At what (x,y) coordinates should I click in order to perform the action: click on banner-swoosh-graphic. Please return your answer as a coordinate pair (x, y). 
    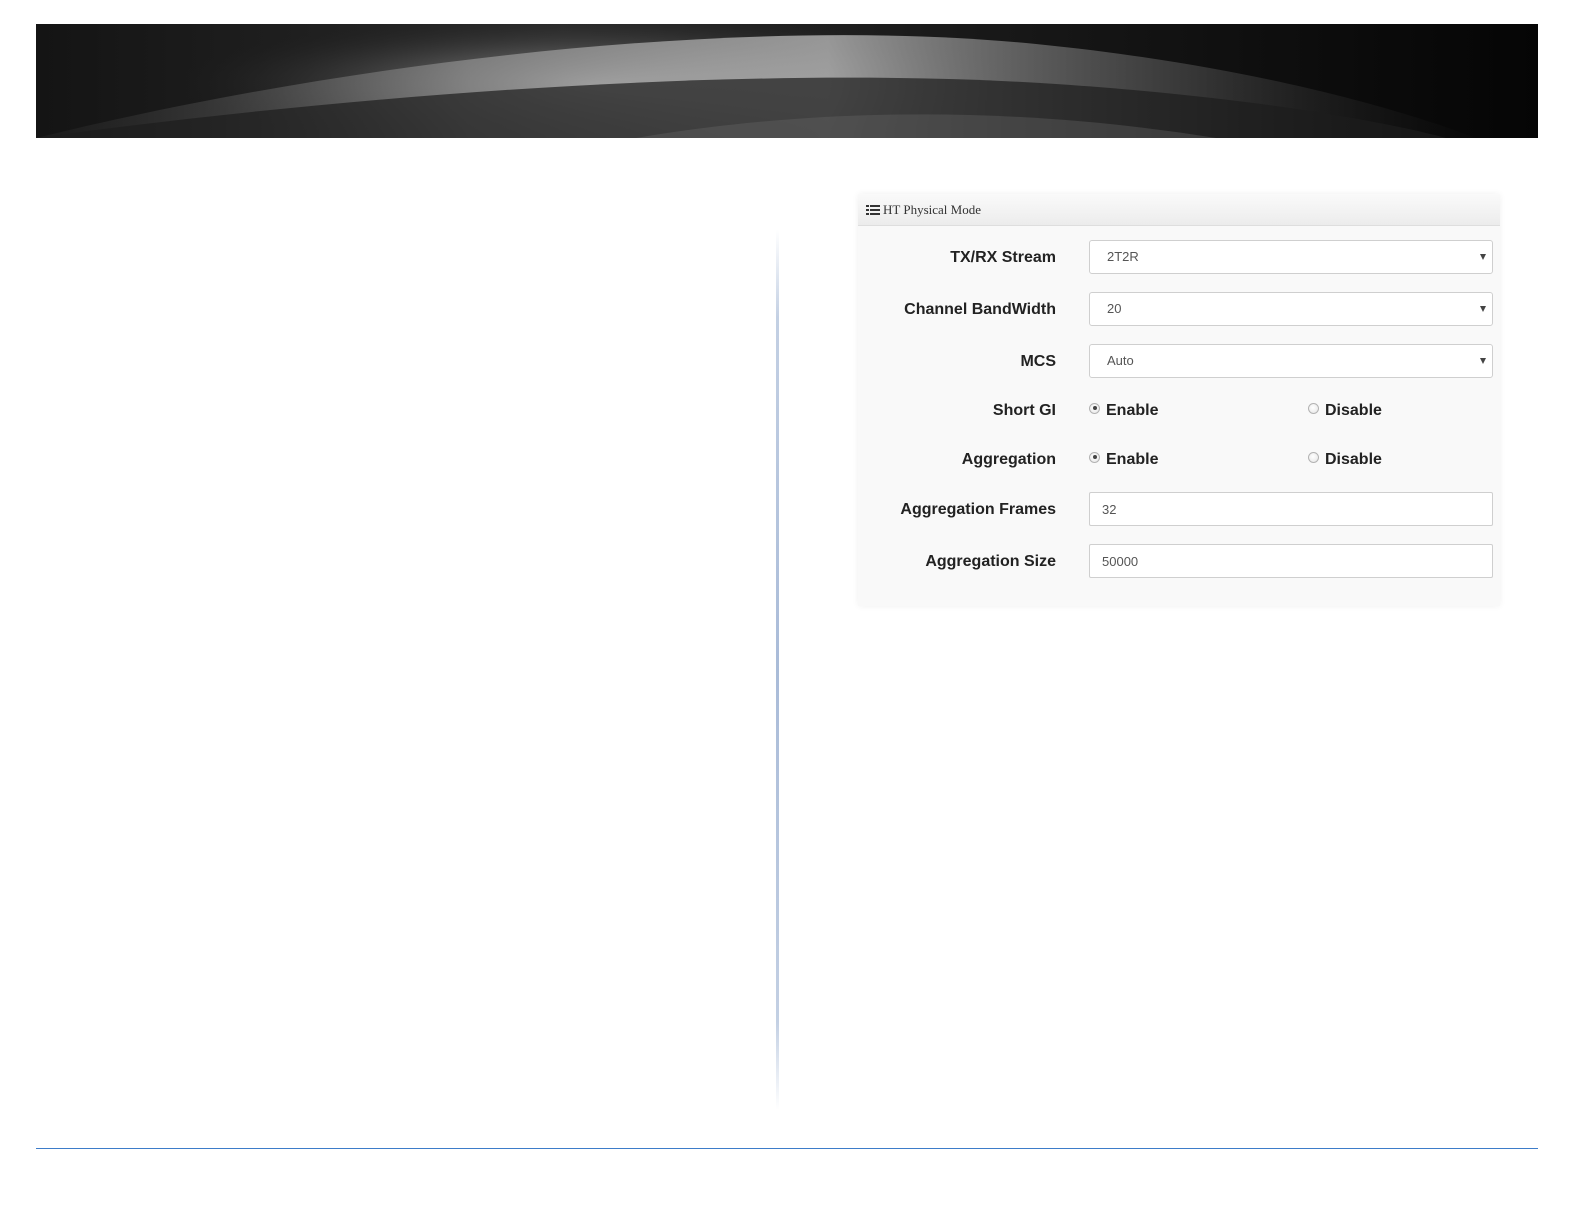
    Looking at the image, I should click on (787, 81).